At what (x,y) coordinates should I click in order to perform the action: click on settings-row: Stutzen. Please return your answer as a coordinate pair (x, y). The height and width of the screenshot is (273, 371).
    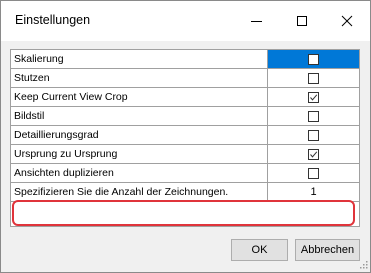
    Looking at the image, I should click on (185, 78).